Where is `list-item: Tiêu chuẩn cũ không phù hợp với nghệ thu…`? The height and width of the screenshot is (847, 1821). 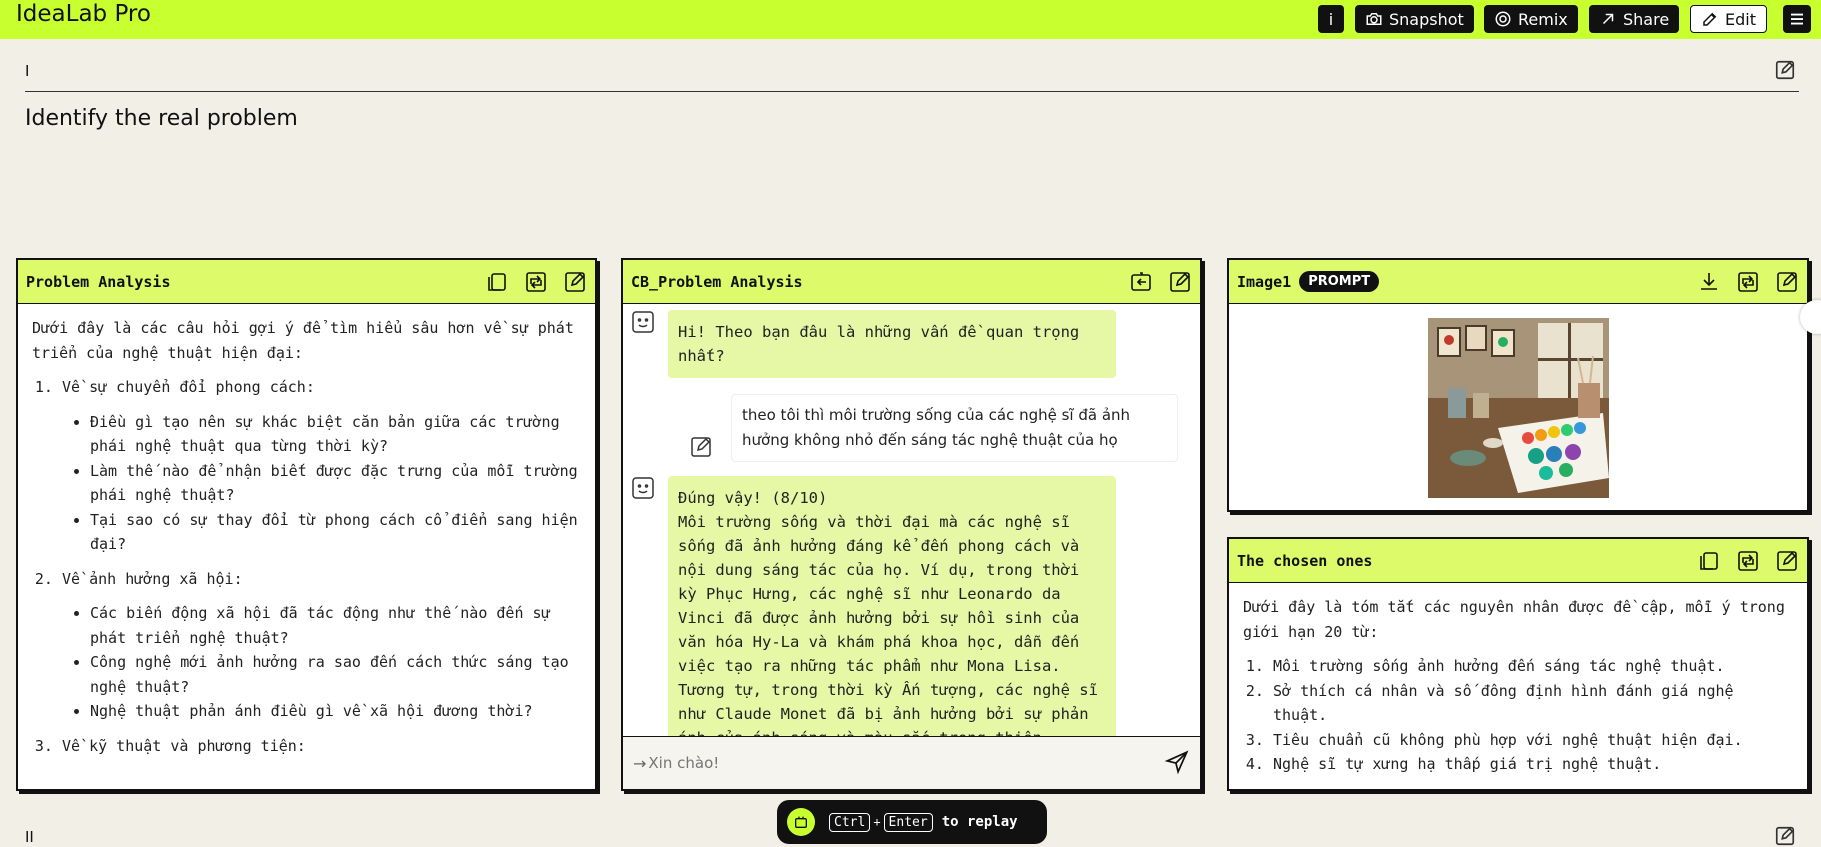 list-item: Tiêu chuẩn cũ không phù hợp với nghệ thu… is located at coordinates (1533, 740).